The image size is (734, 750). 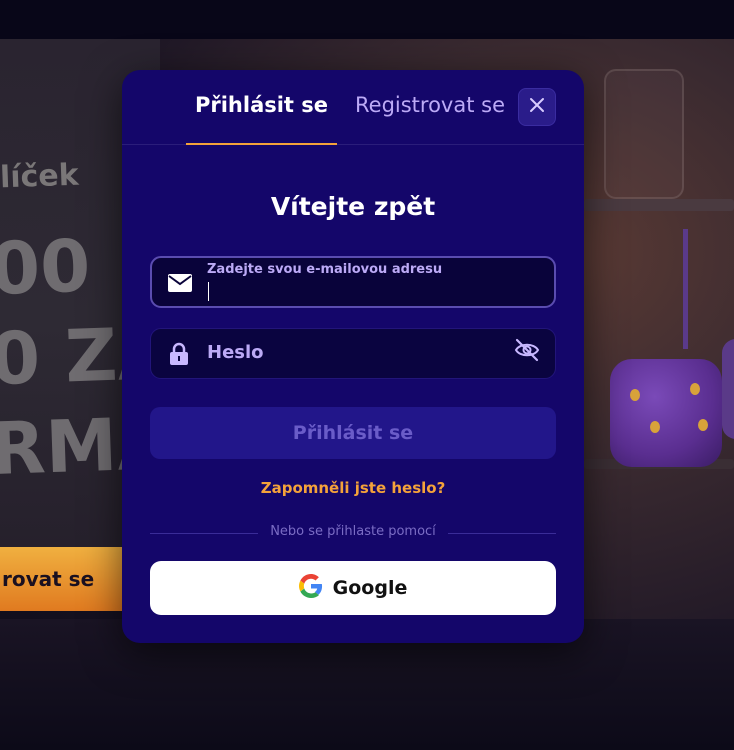 I want to click on login-submit-button: Přihlásit se, so click(x=353, y=433).